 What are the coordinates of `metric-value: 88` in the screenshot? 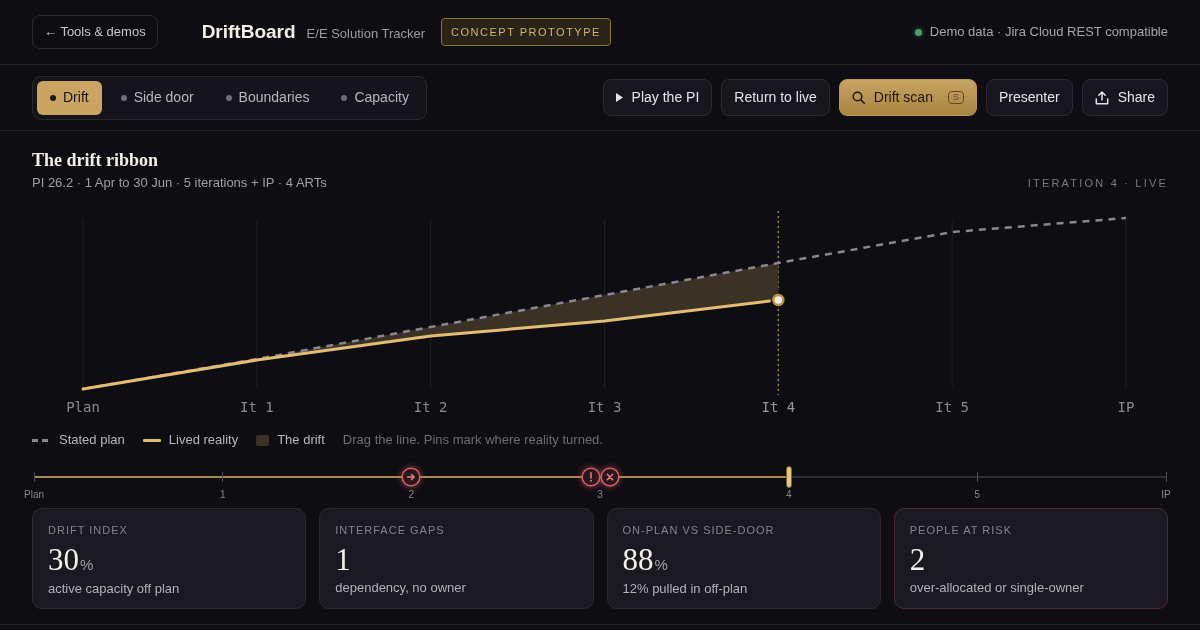 It's located at (638, 560).